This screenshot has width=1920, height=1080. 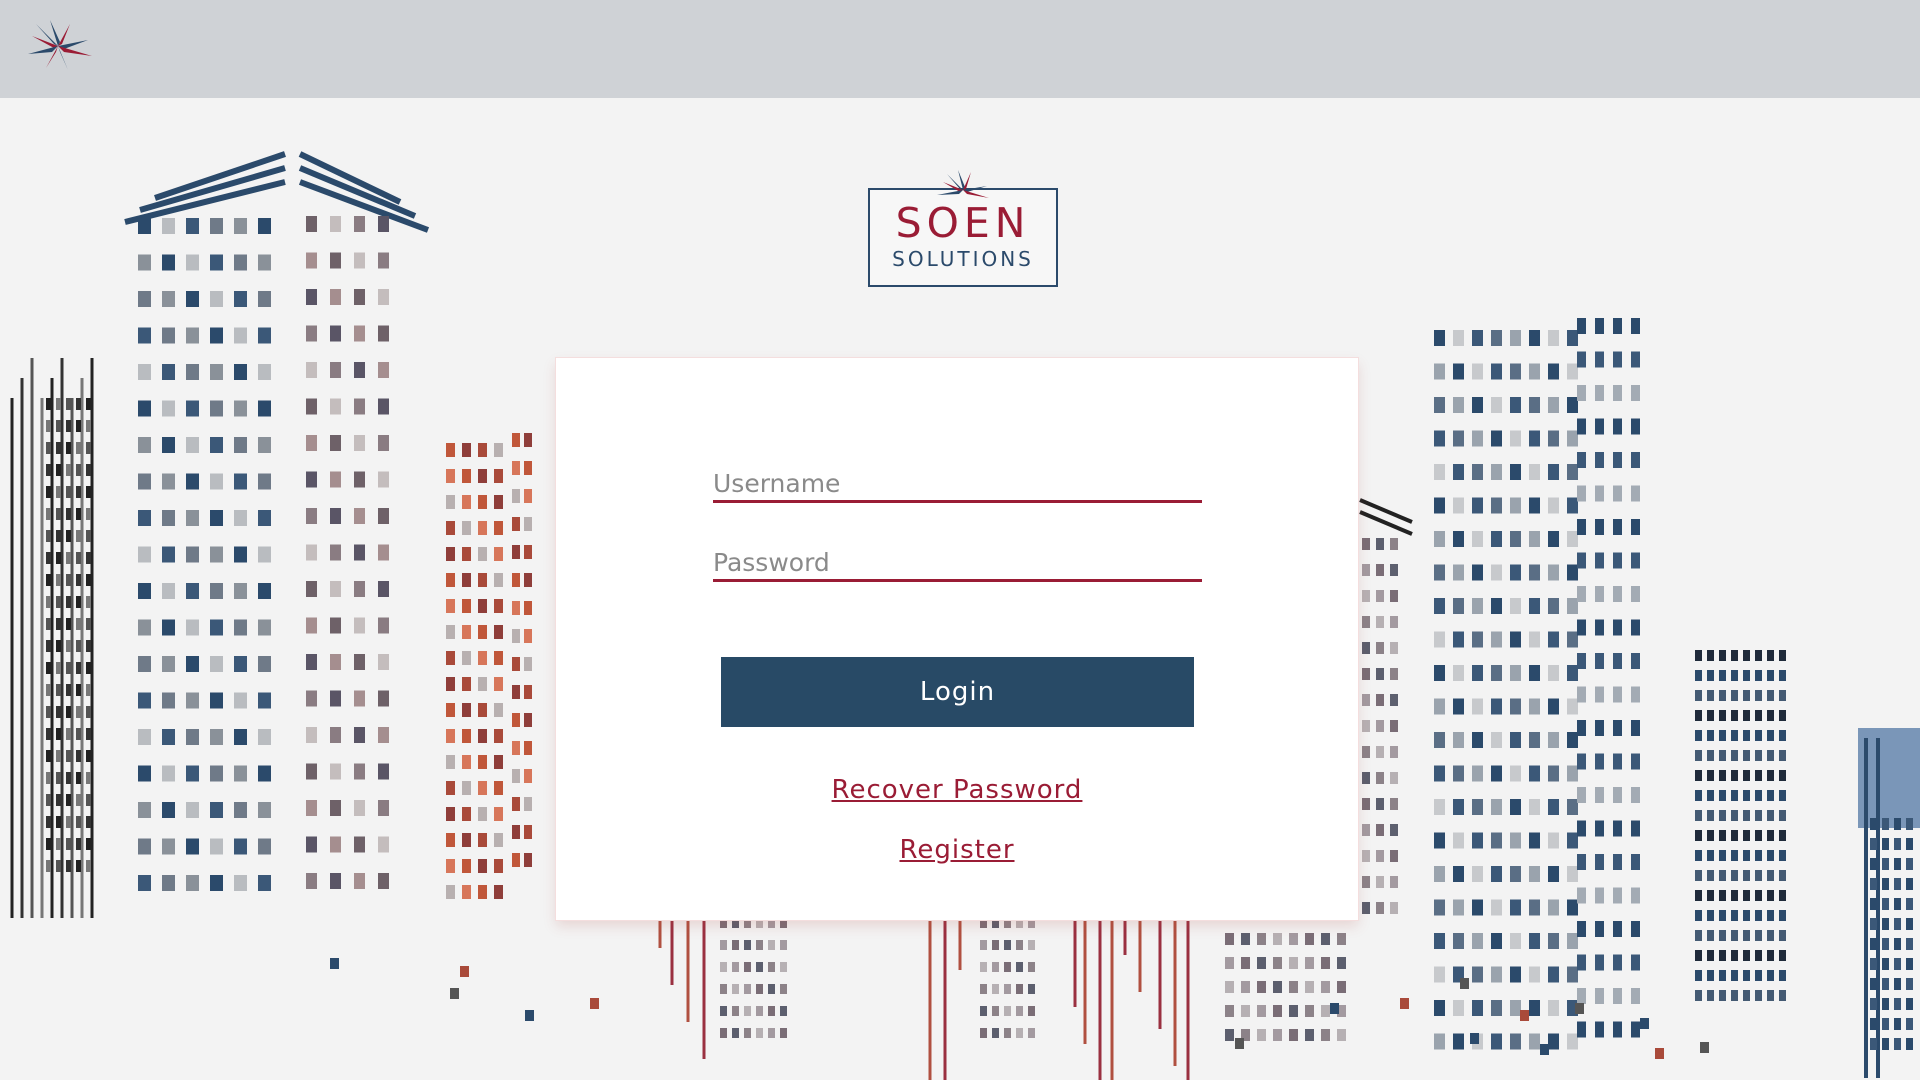 I want to click on username-input, so click(x=957, y=478).